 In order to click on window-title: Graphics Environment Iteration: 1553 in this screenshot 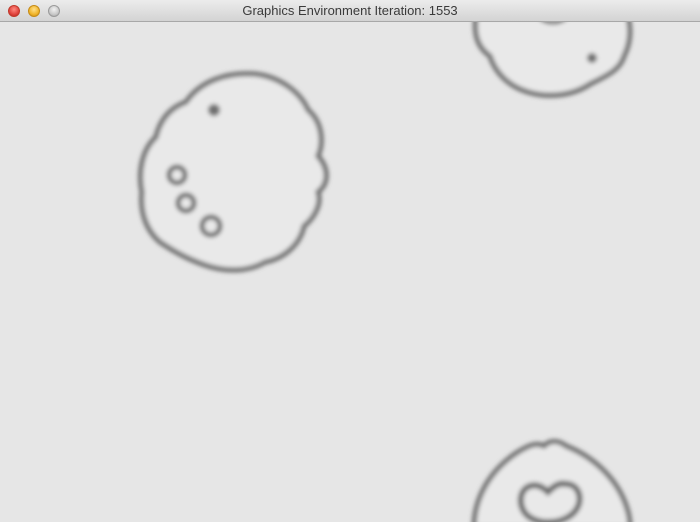, I will do `click(350, 10)`.